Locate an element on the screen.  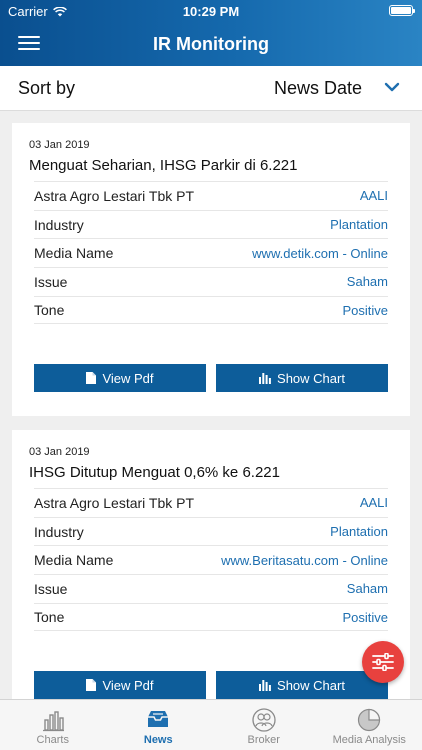
chevron-down-icon is located at coordinates (392, 87).